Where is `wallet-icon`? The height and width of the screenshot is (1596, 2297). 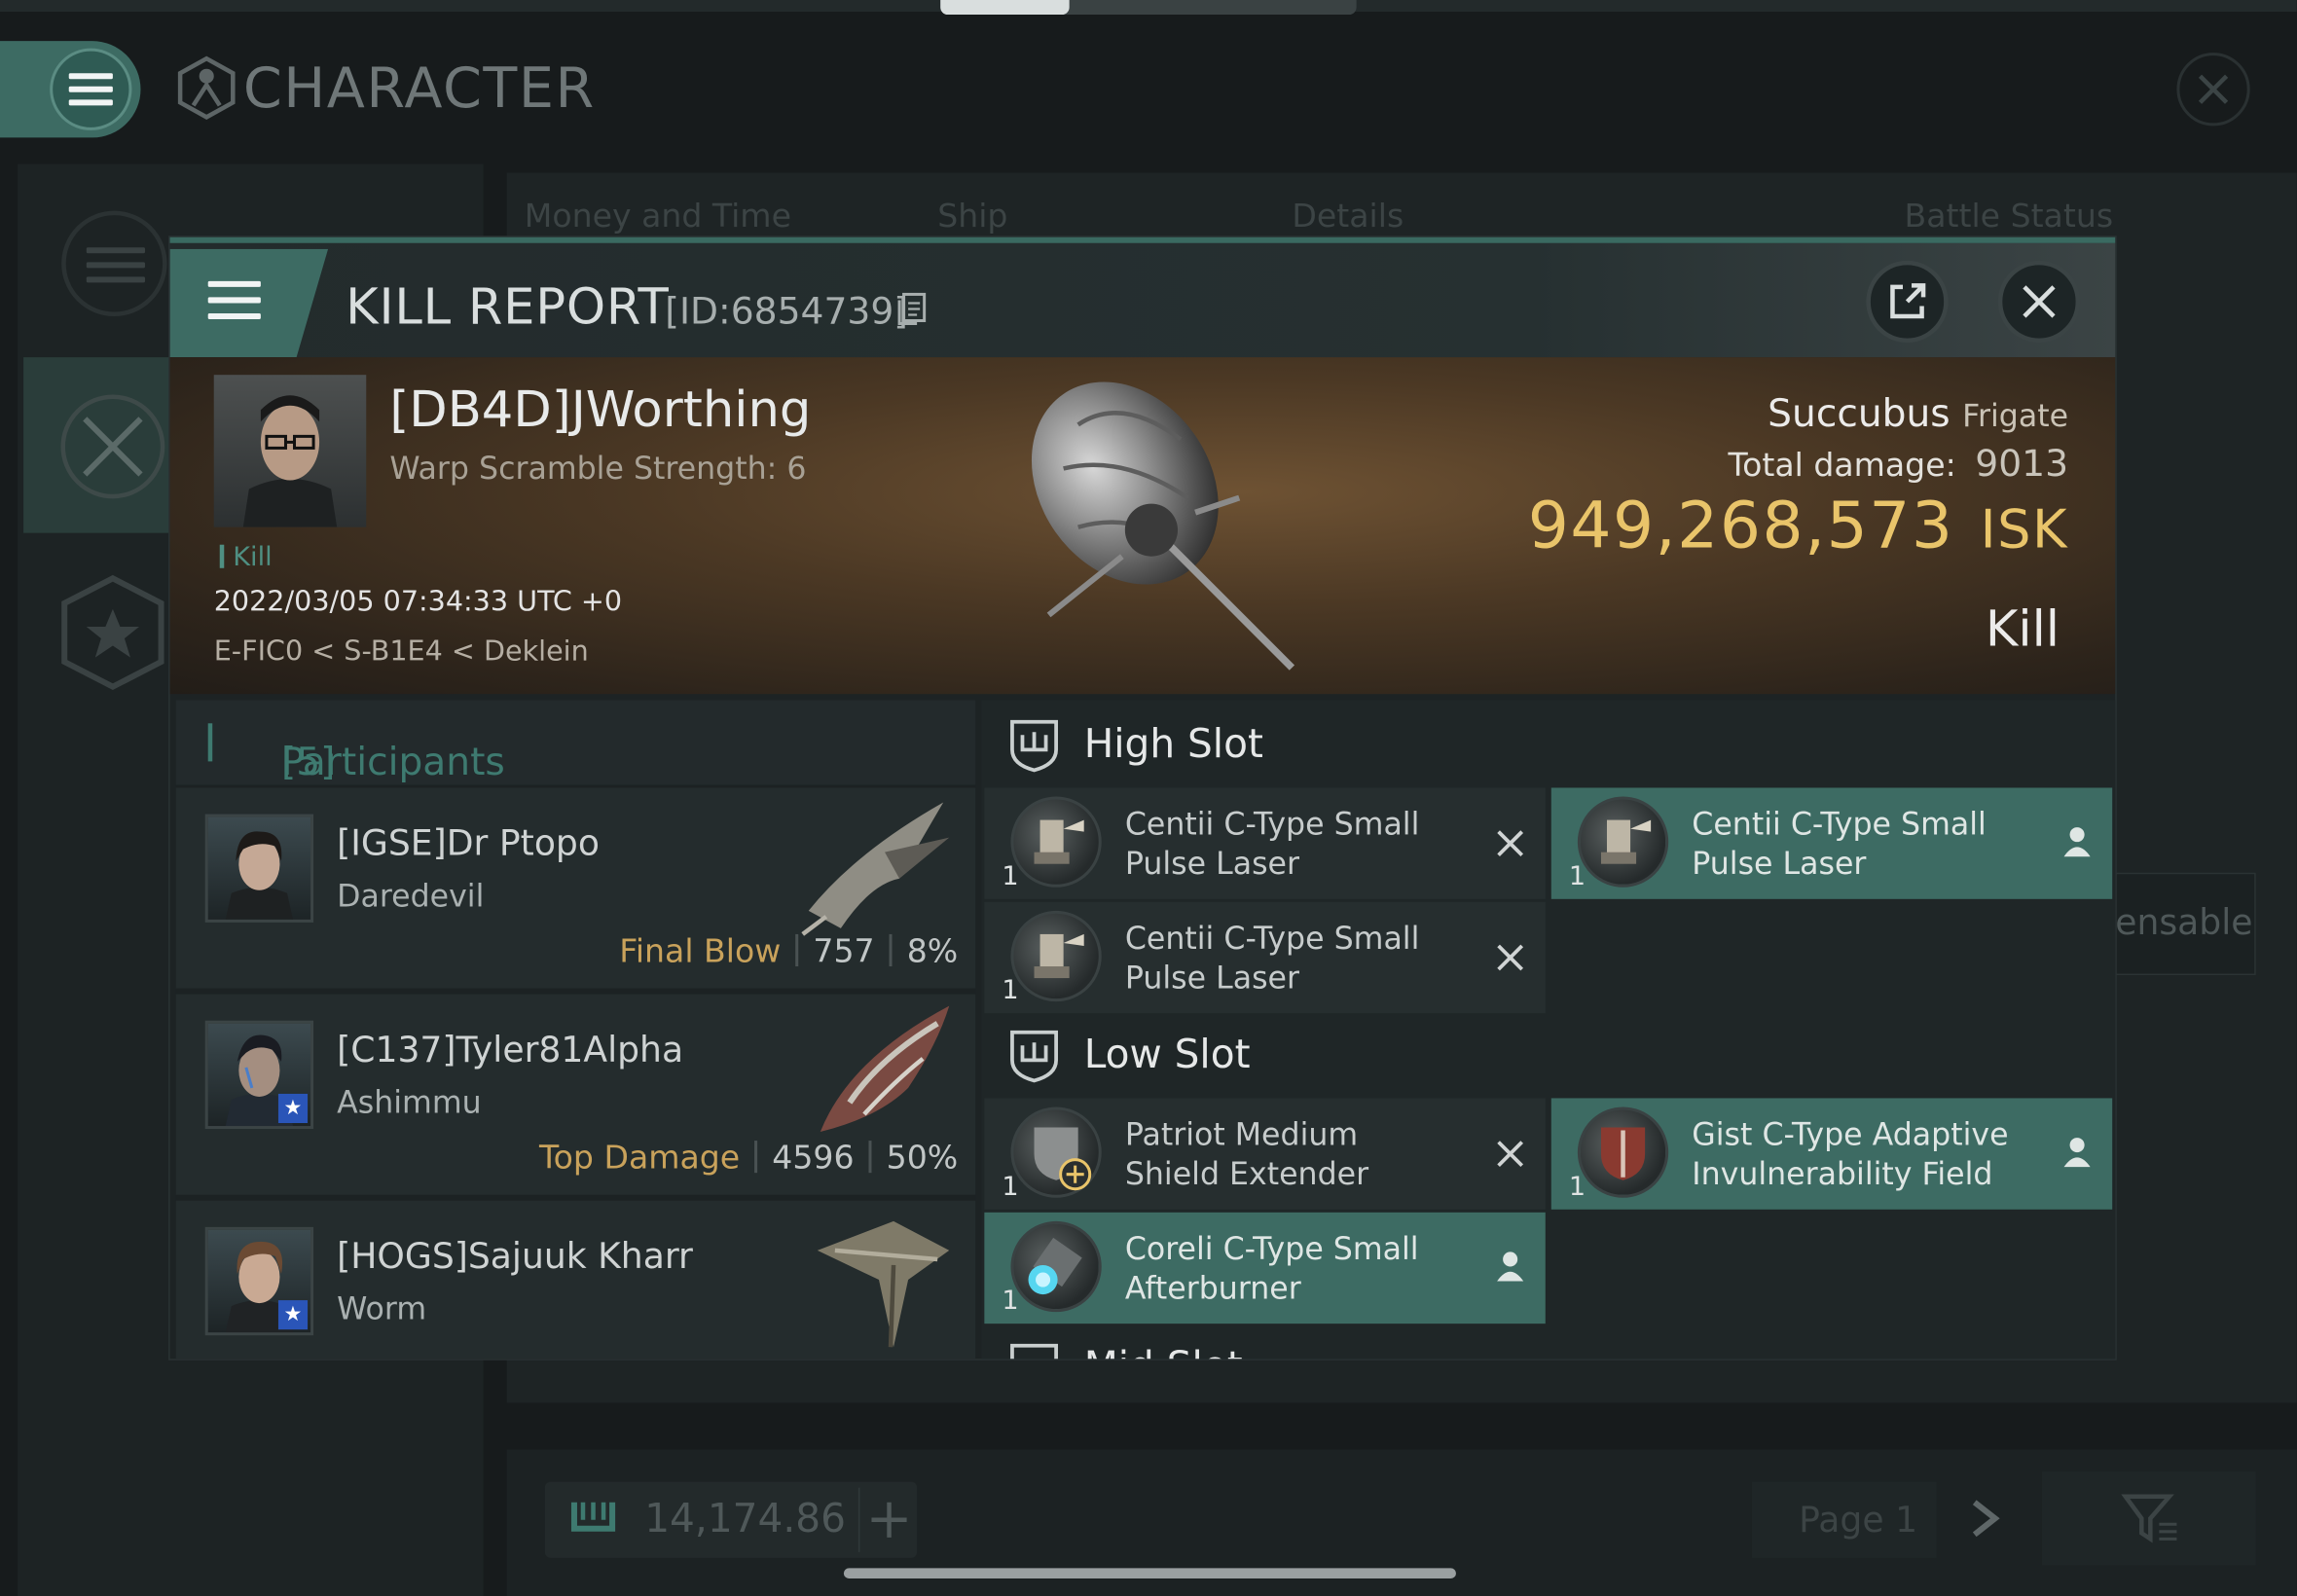
wallet-icon is located at coordinates (593, 1517).